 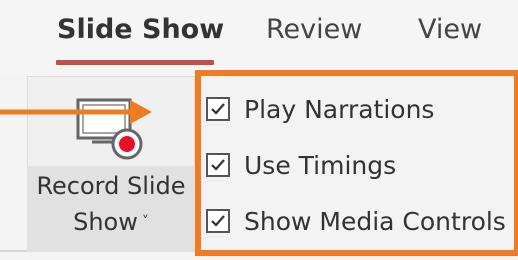 What do you see at coordinates (145, 222) in the screenshot?
I see `chevron-down-icon: ˅` at bounding box center [145, 222].